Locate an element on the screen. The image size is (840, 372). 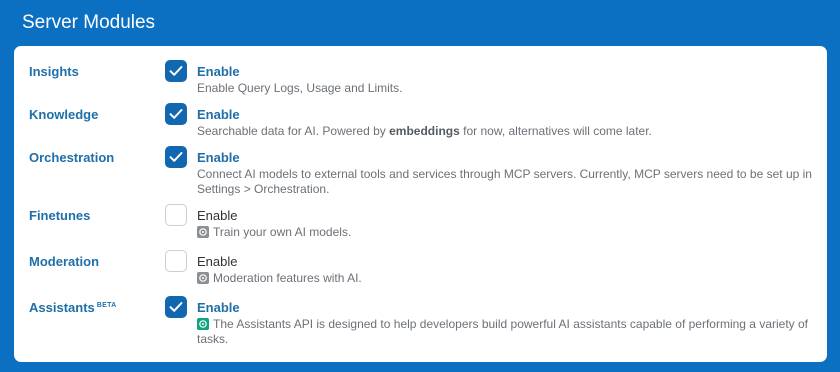
assistants-checkbox is located at coordinates (176, 307).